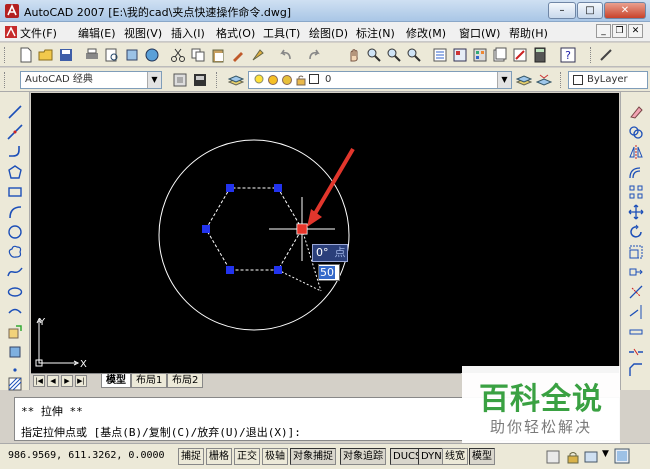 Image resolution: width=650 pixels, height=469 pixels. What do you see at coordinates (520, 55) in the screenshot?
I see `markup-icon` at bounding box center [520, 55].